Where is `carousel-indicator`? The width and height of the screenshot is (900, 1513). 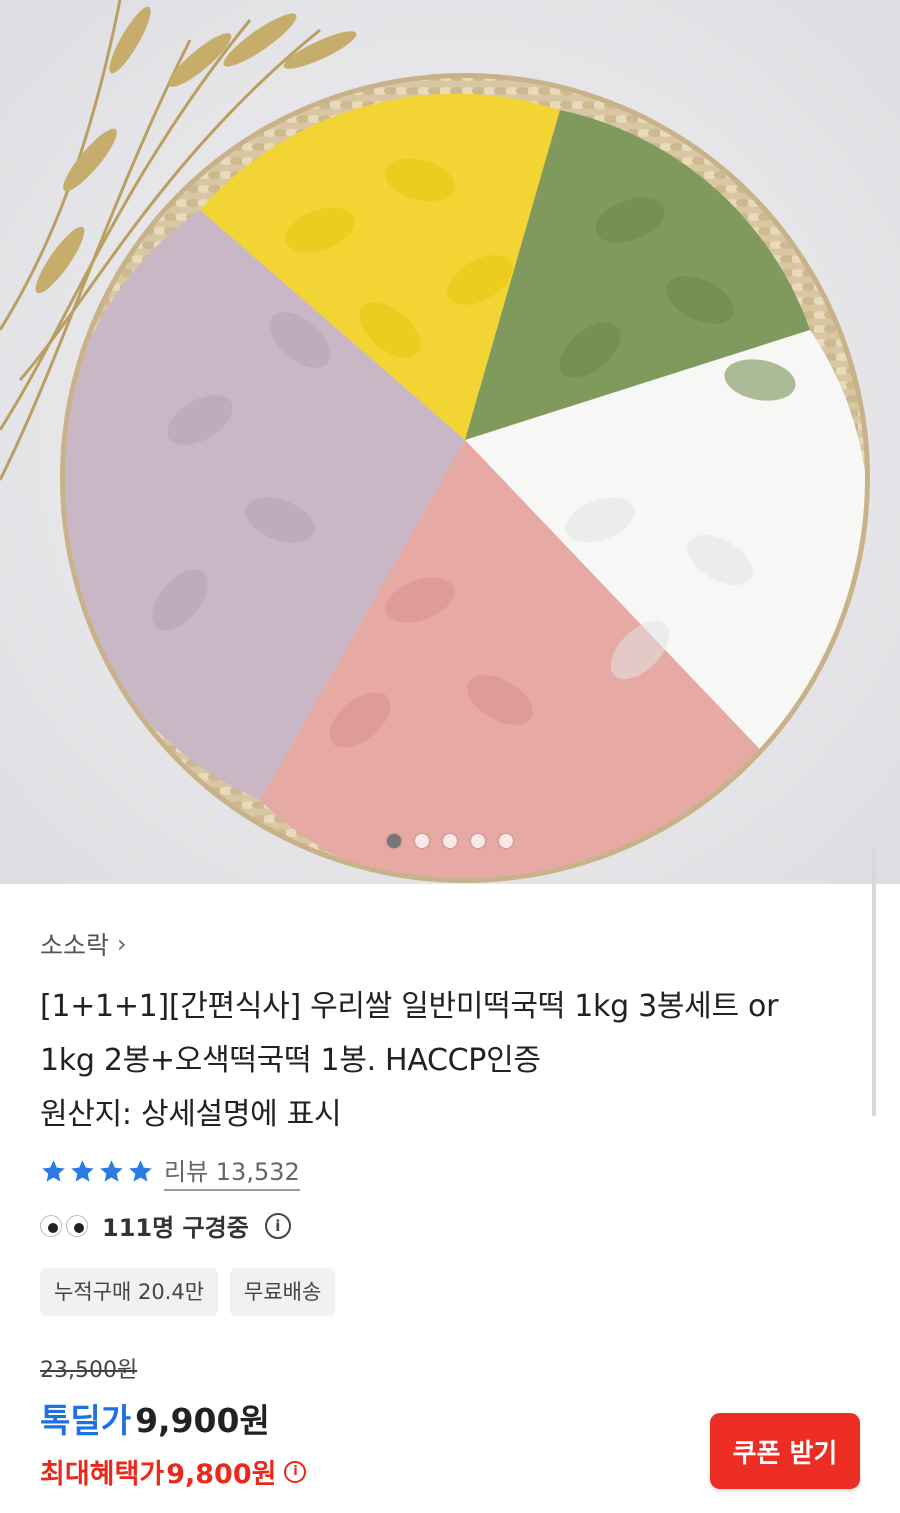 carousel-indicator is located at coordinates (450, 841).